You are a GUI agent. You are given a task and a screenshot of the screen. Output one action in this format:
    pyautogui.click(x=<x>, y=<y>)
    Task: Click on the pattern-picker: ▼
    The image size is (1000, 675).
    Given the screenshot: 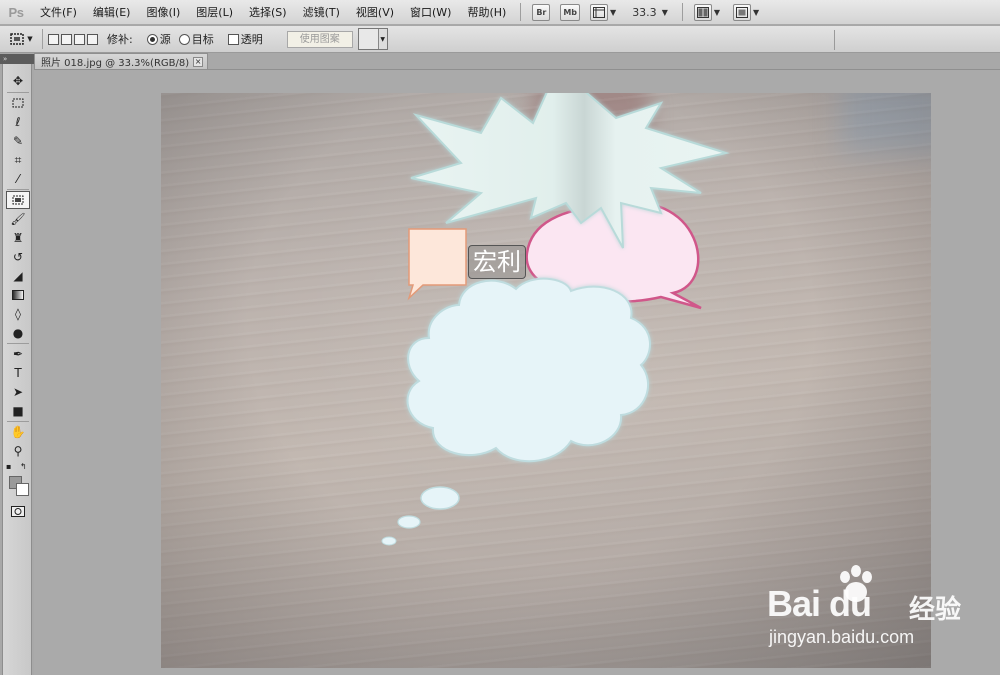 What is the action you would take?
    pyautogui.click(x=372, y=39)
    